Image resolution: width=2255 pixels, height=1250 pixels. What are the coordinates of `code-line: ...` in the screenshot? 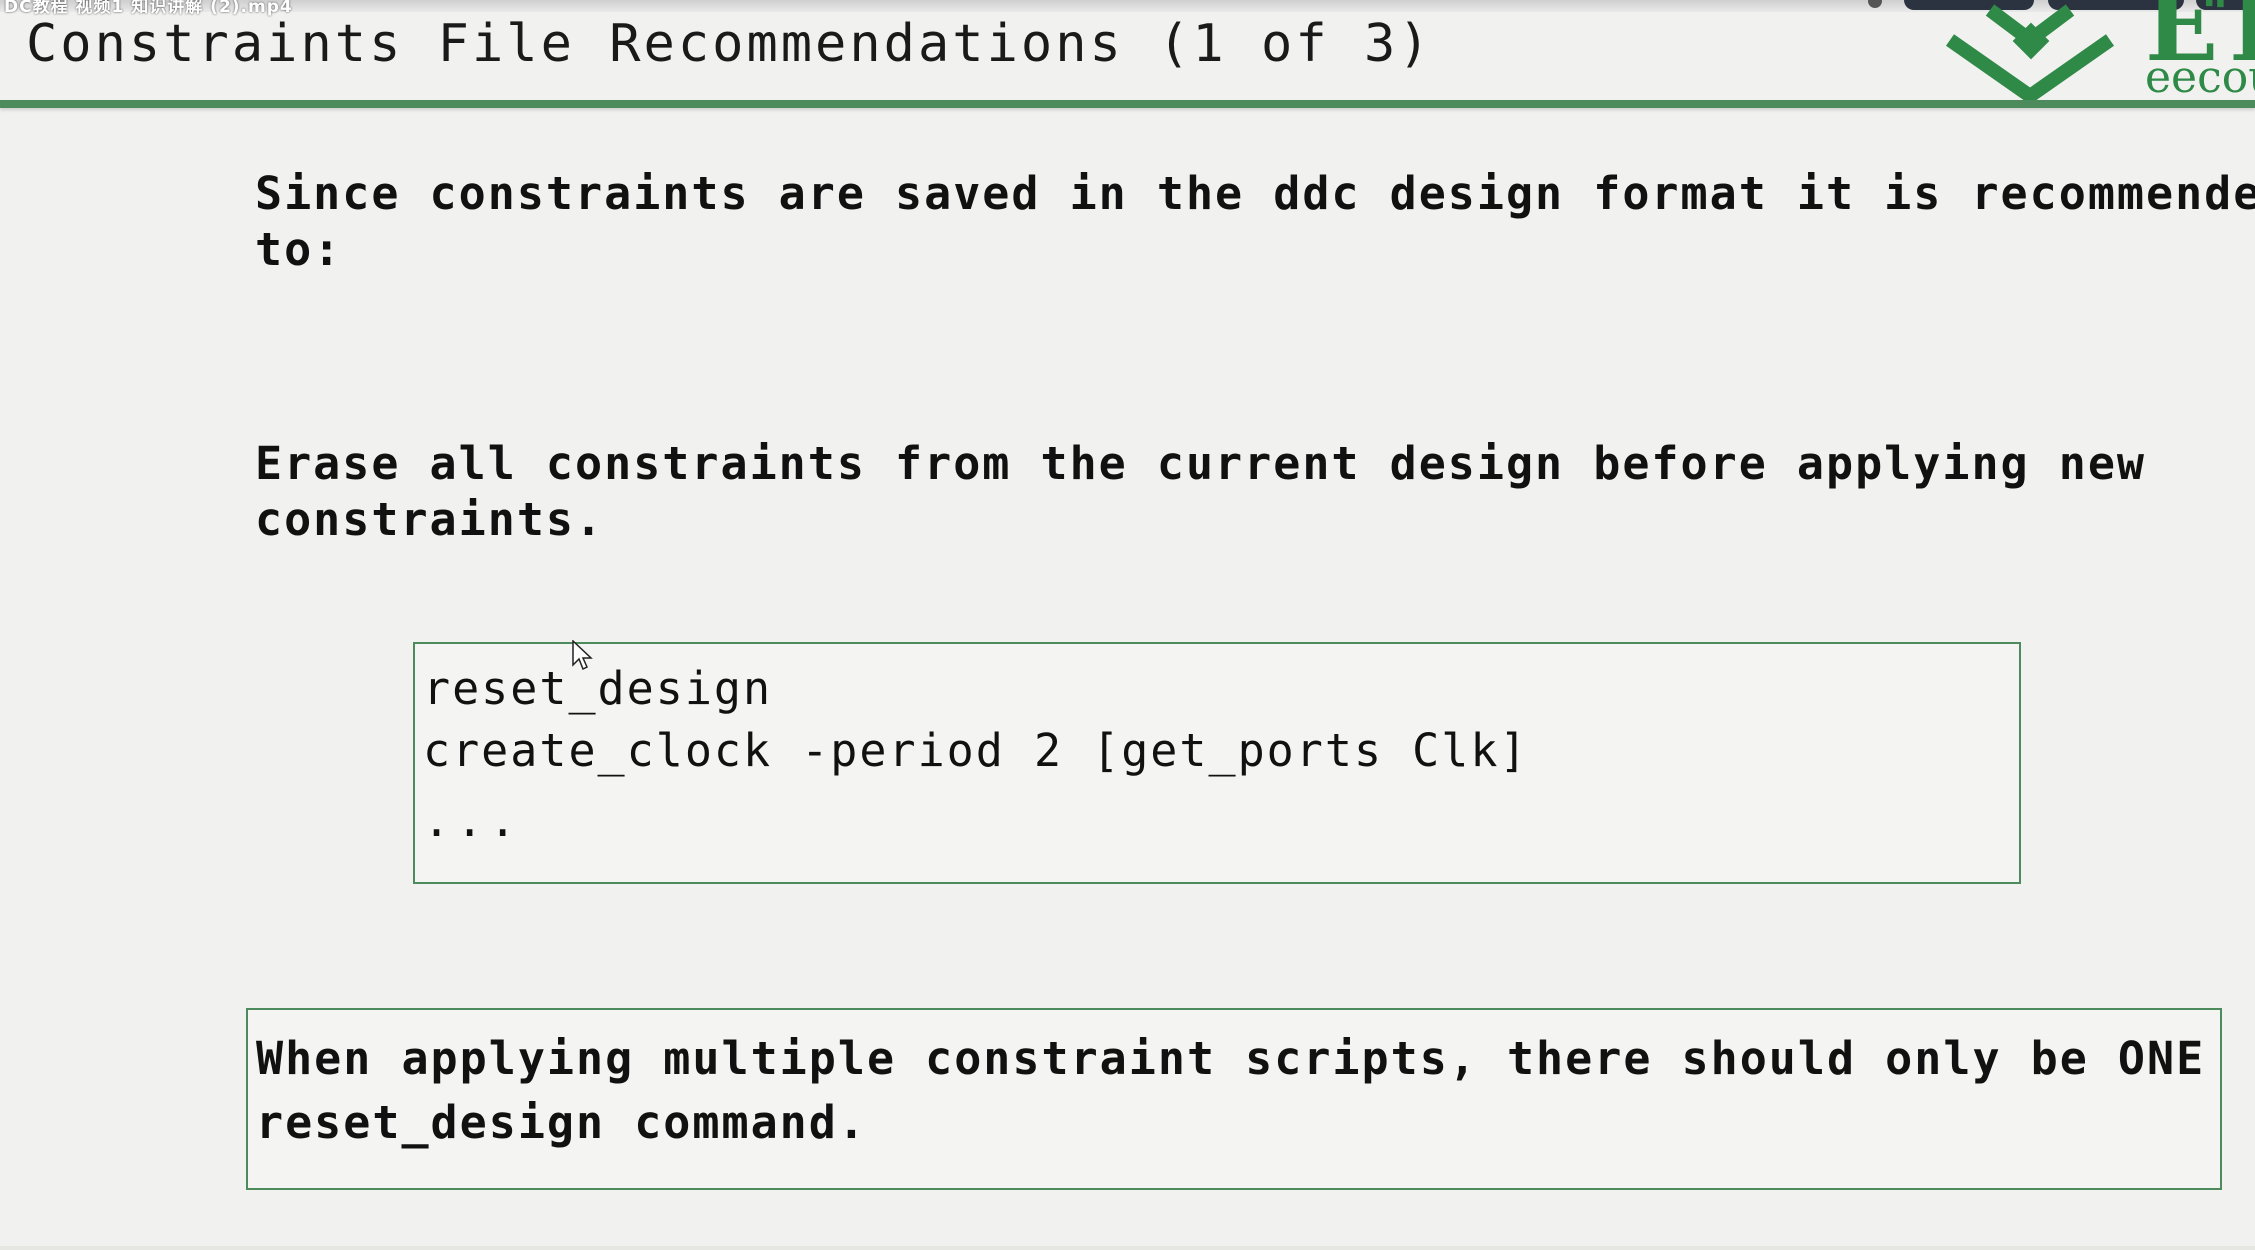 It's located at (473, 820).